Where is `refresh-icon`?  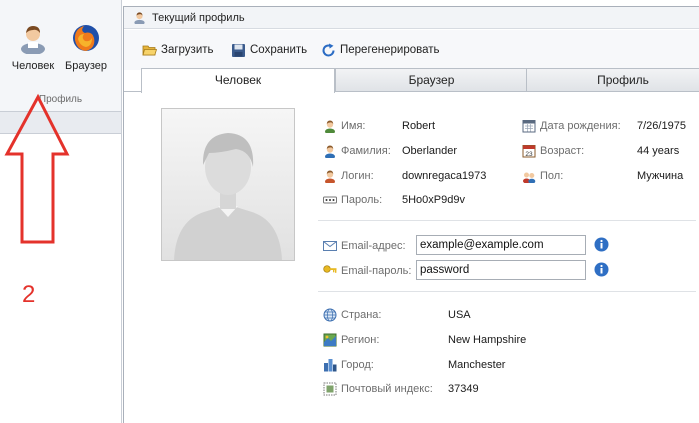 refresh-icon is located at coordinates (328, 49).